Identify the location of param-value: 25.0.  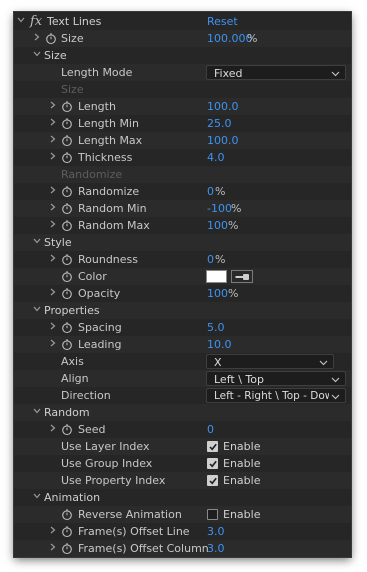
(219, 123).